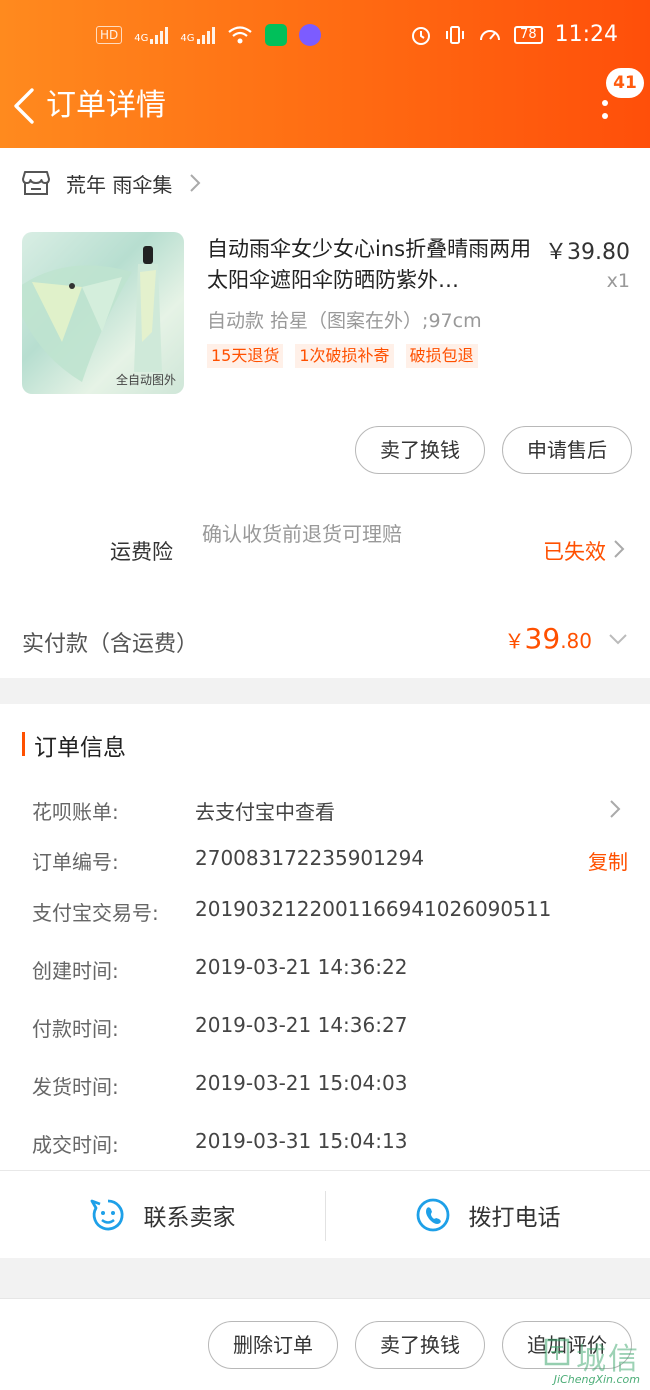  What do you see at coordinates (608, 860) in the screenshot?
I see `copy-button: 复制` at bounding box center [608, 860].